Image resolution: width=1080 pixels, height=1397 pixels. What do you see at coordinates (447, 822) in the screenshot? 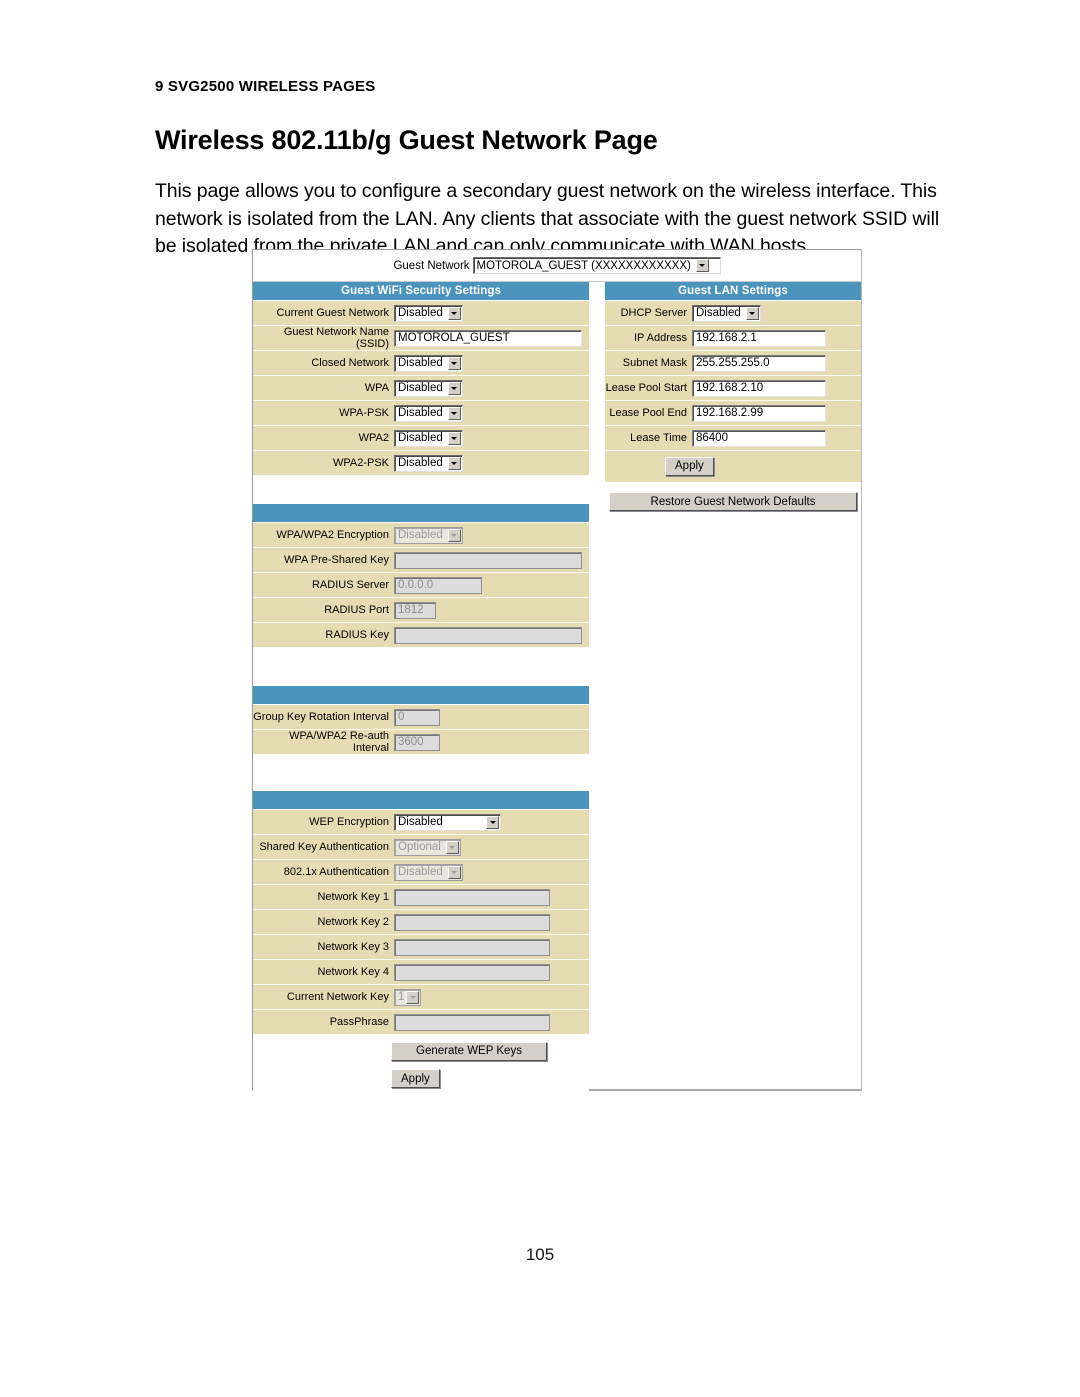
I see `wep-encryption-select: Disabled` at bounding box center [447, 822].